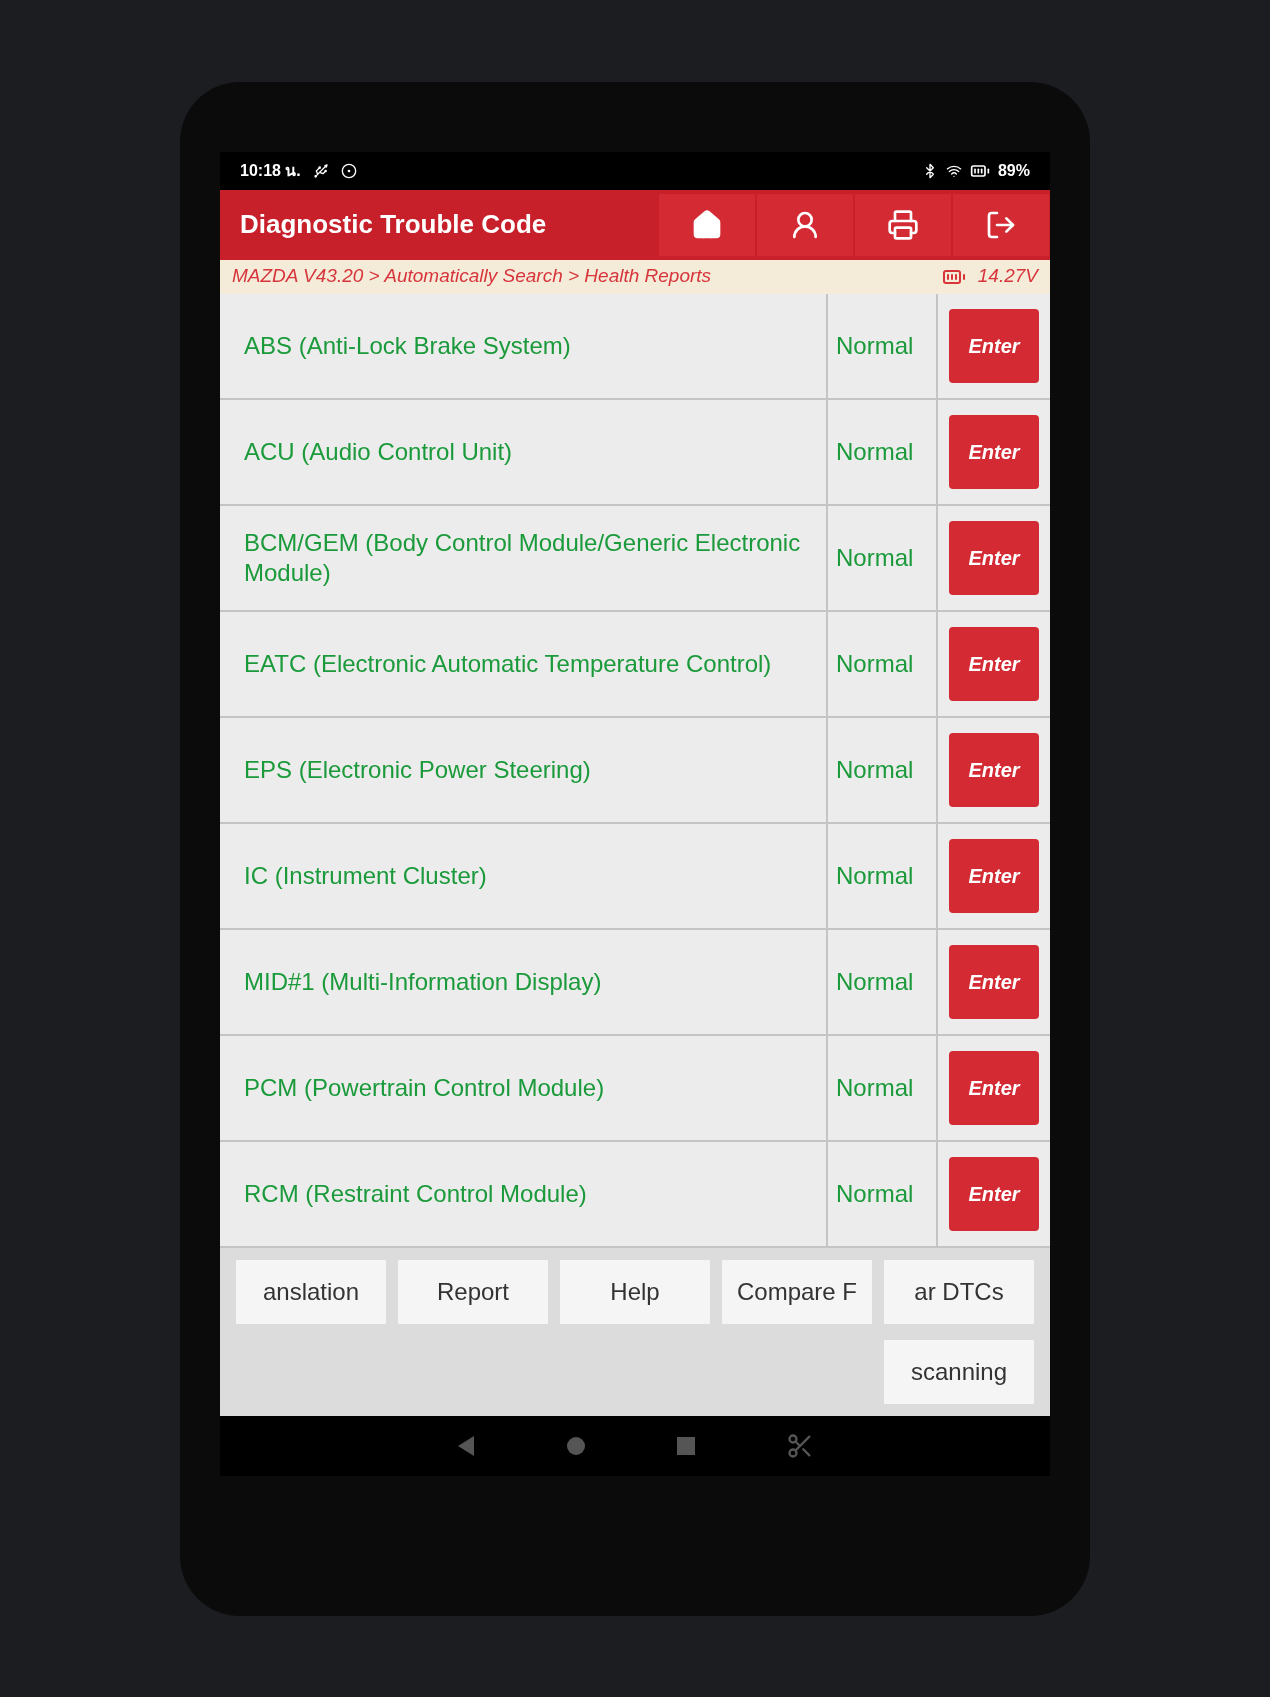  Describe the element at coordinates (365, 875) in the screenshot. I see `system-name: IC (Instrument Cluster)` at that location.